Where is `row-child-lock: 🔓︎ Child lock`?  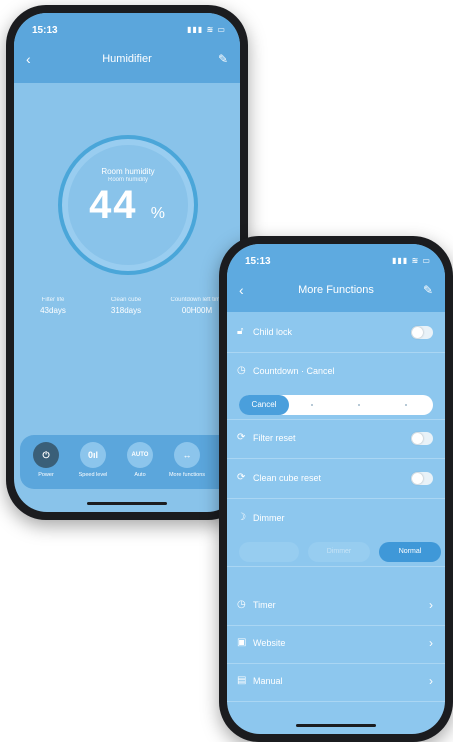 row-child-lock: 🔓︎ Child lock is located at coordinates (336, 333).